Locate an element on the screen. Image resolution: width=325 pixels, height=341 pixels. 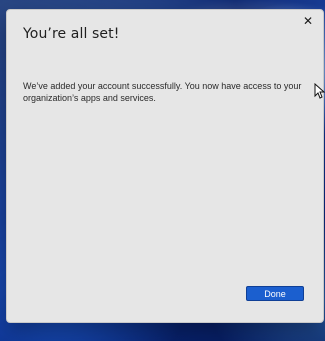
done-button: Done is located at coordinates (275, 293).